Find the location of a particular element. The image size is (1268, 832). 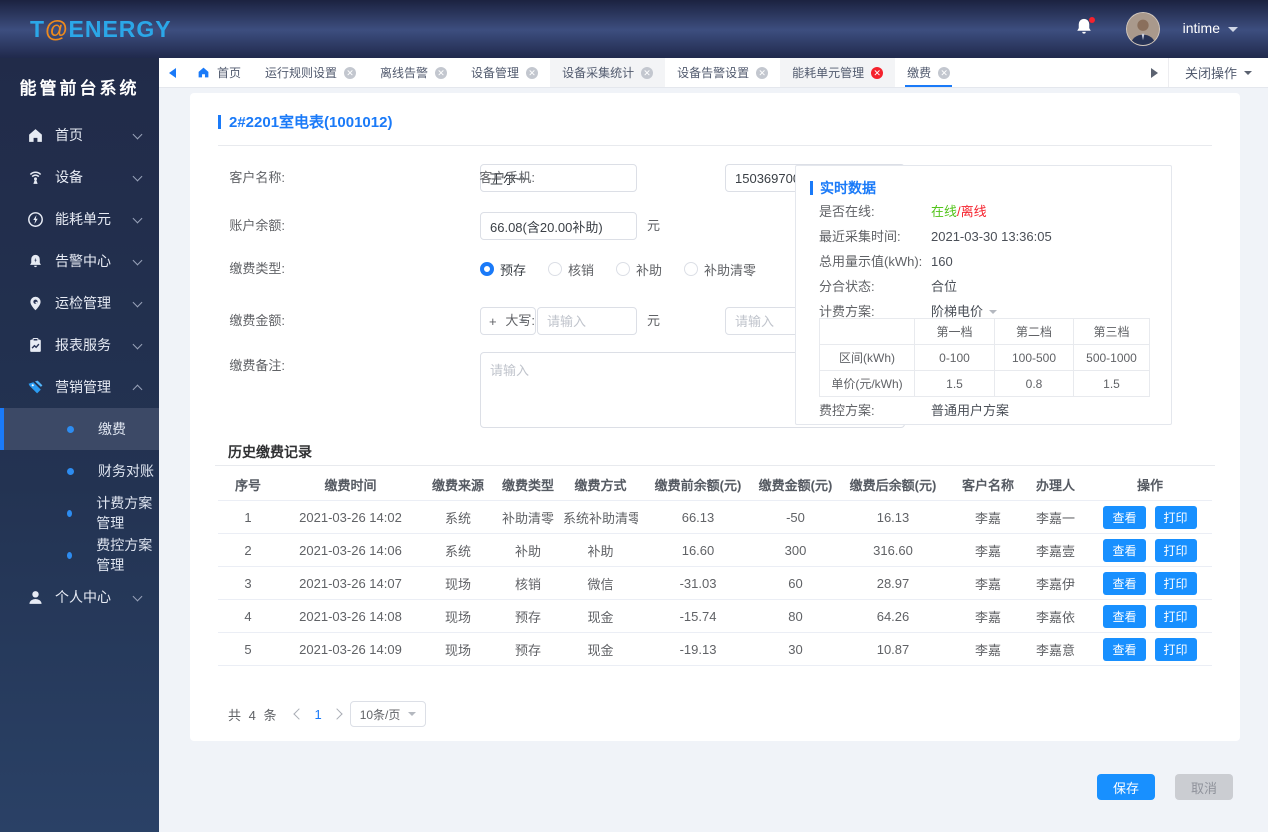

table-cell: 64.26 is located at coordinates (893, 616).